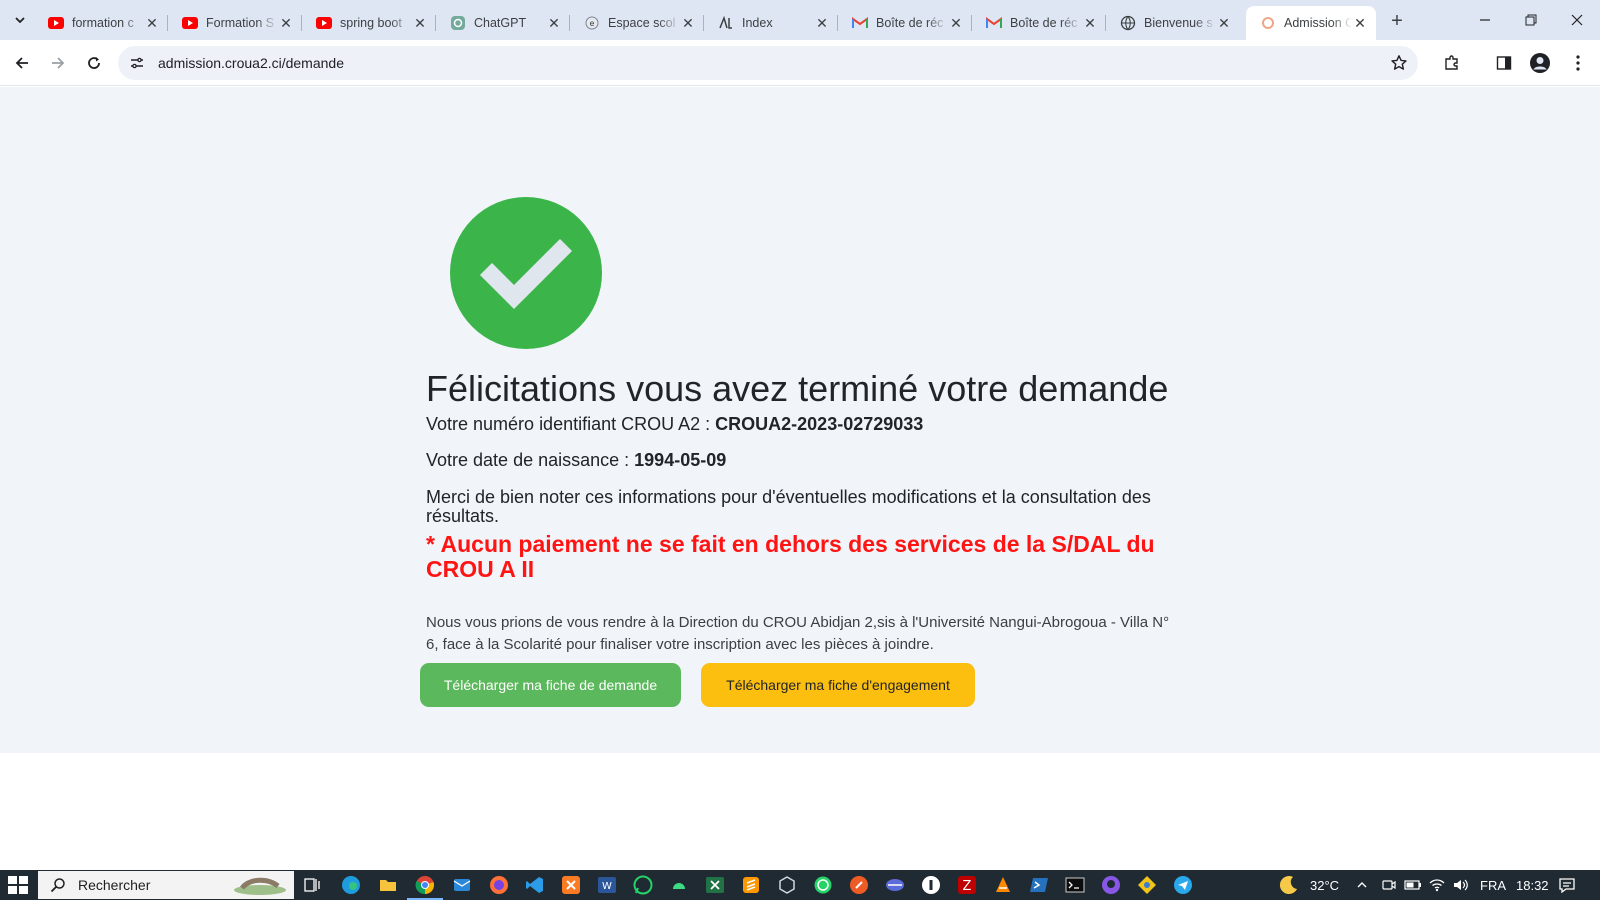 Image resolution: width=1600 pixels, height=900 pixels. Describe the element at coordinates (592, 23) in the screenshot. I see `school-icon: e` at that location.